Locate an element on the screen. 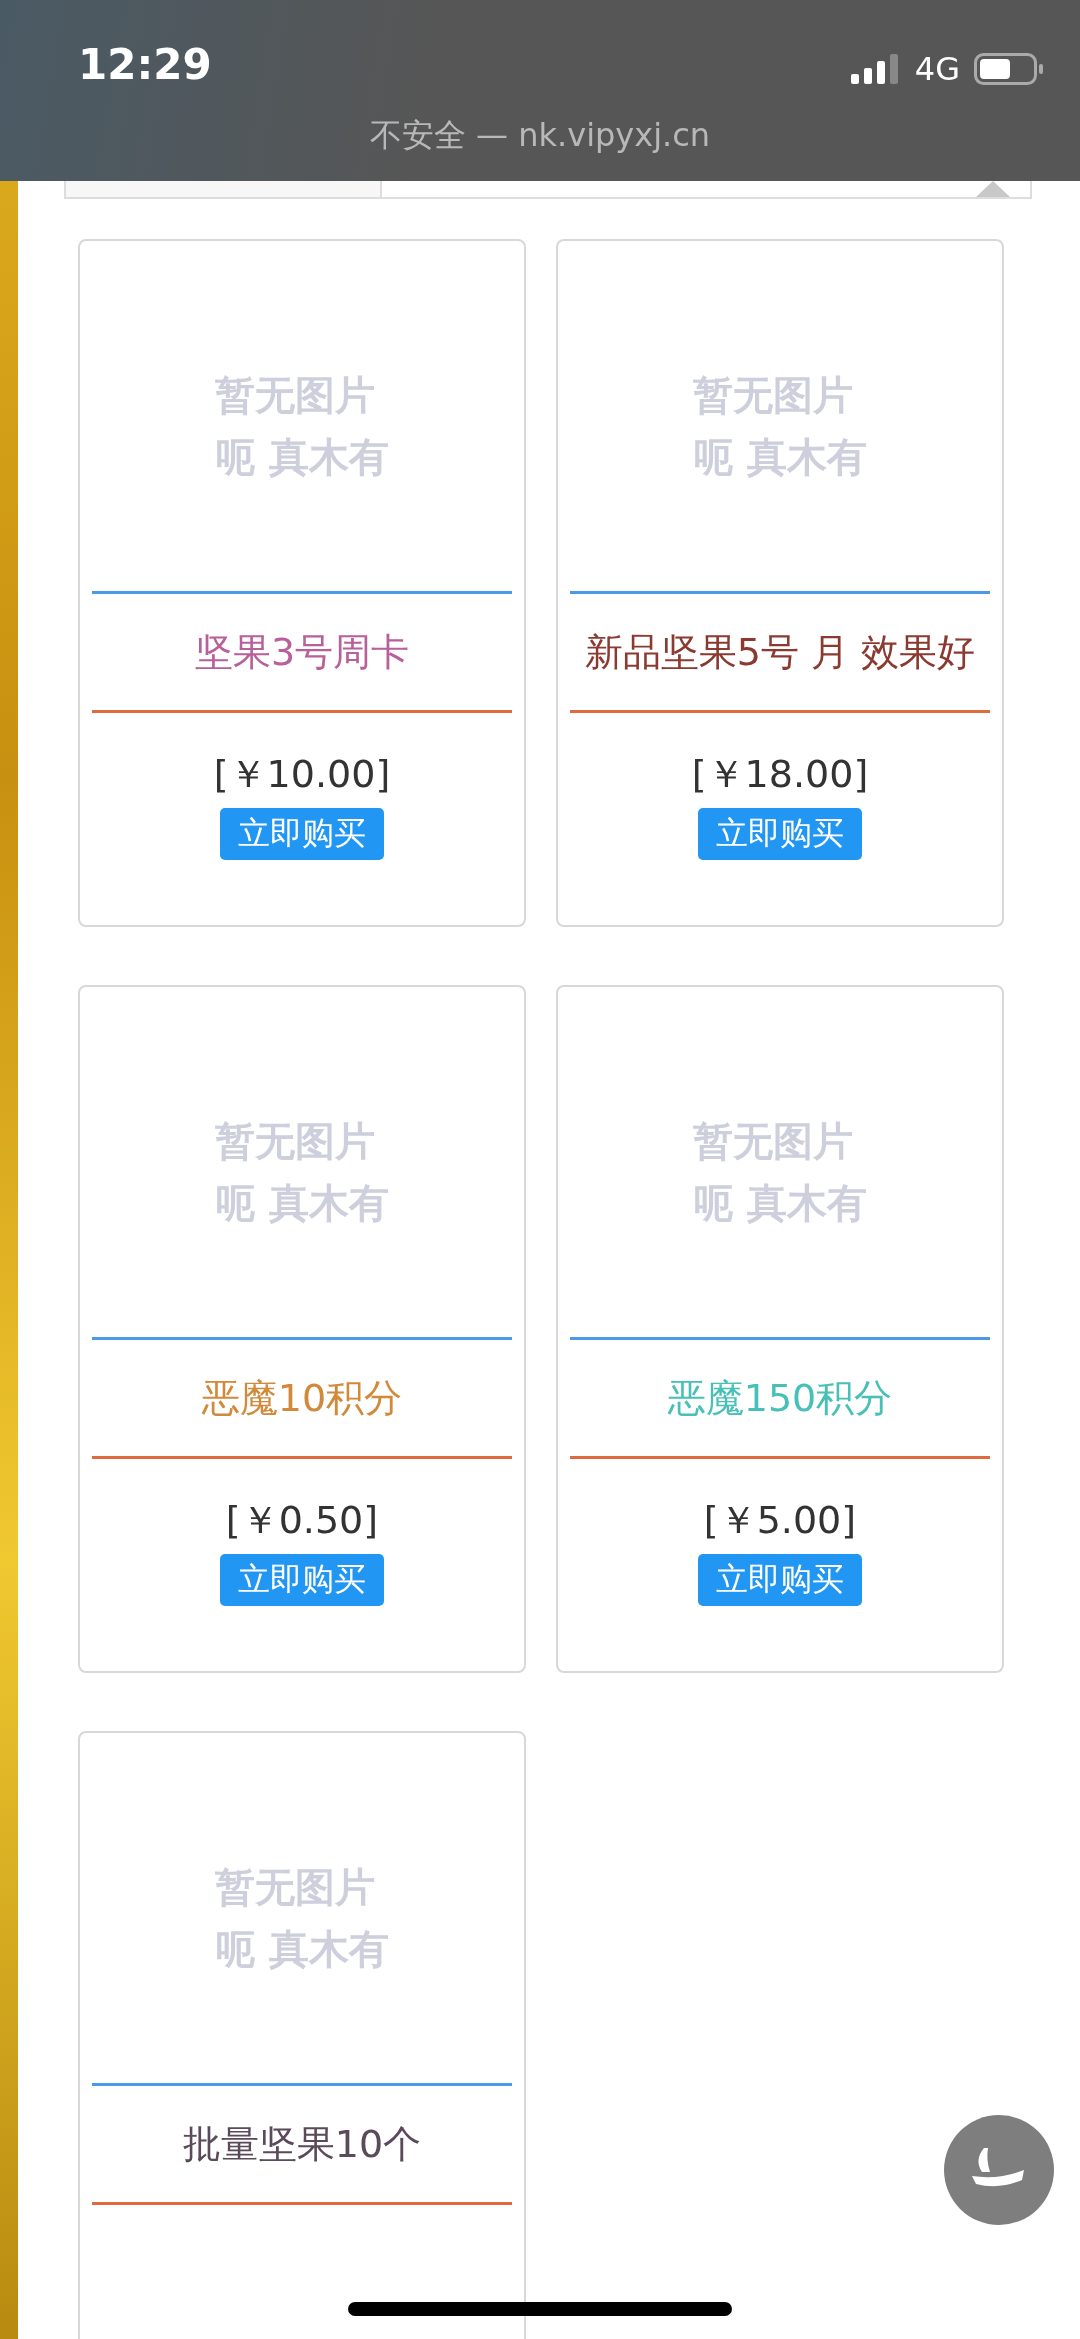  product-title: 坚果3号周卡 is located at coordinates (302, 652).